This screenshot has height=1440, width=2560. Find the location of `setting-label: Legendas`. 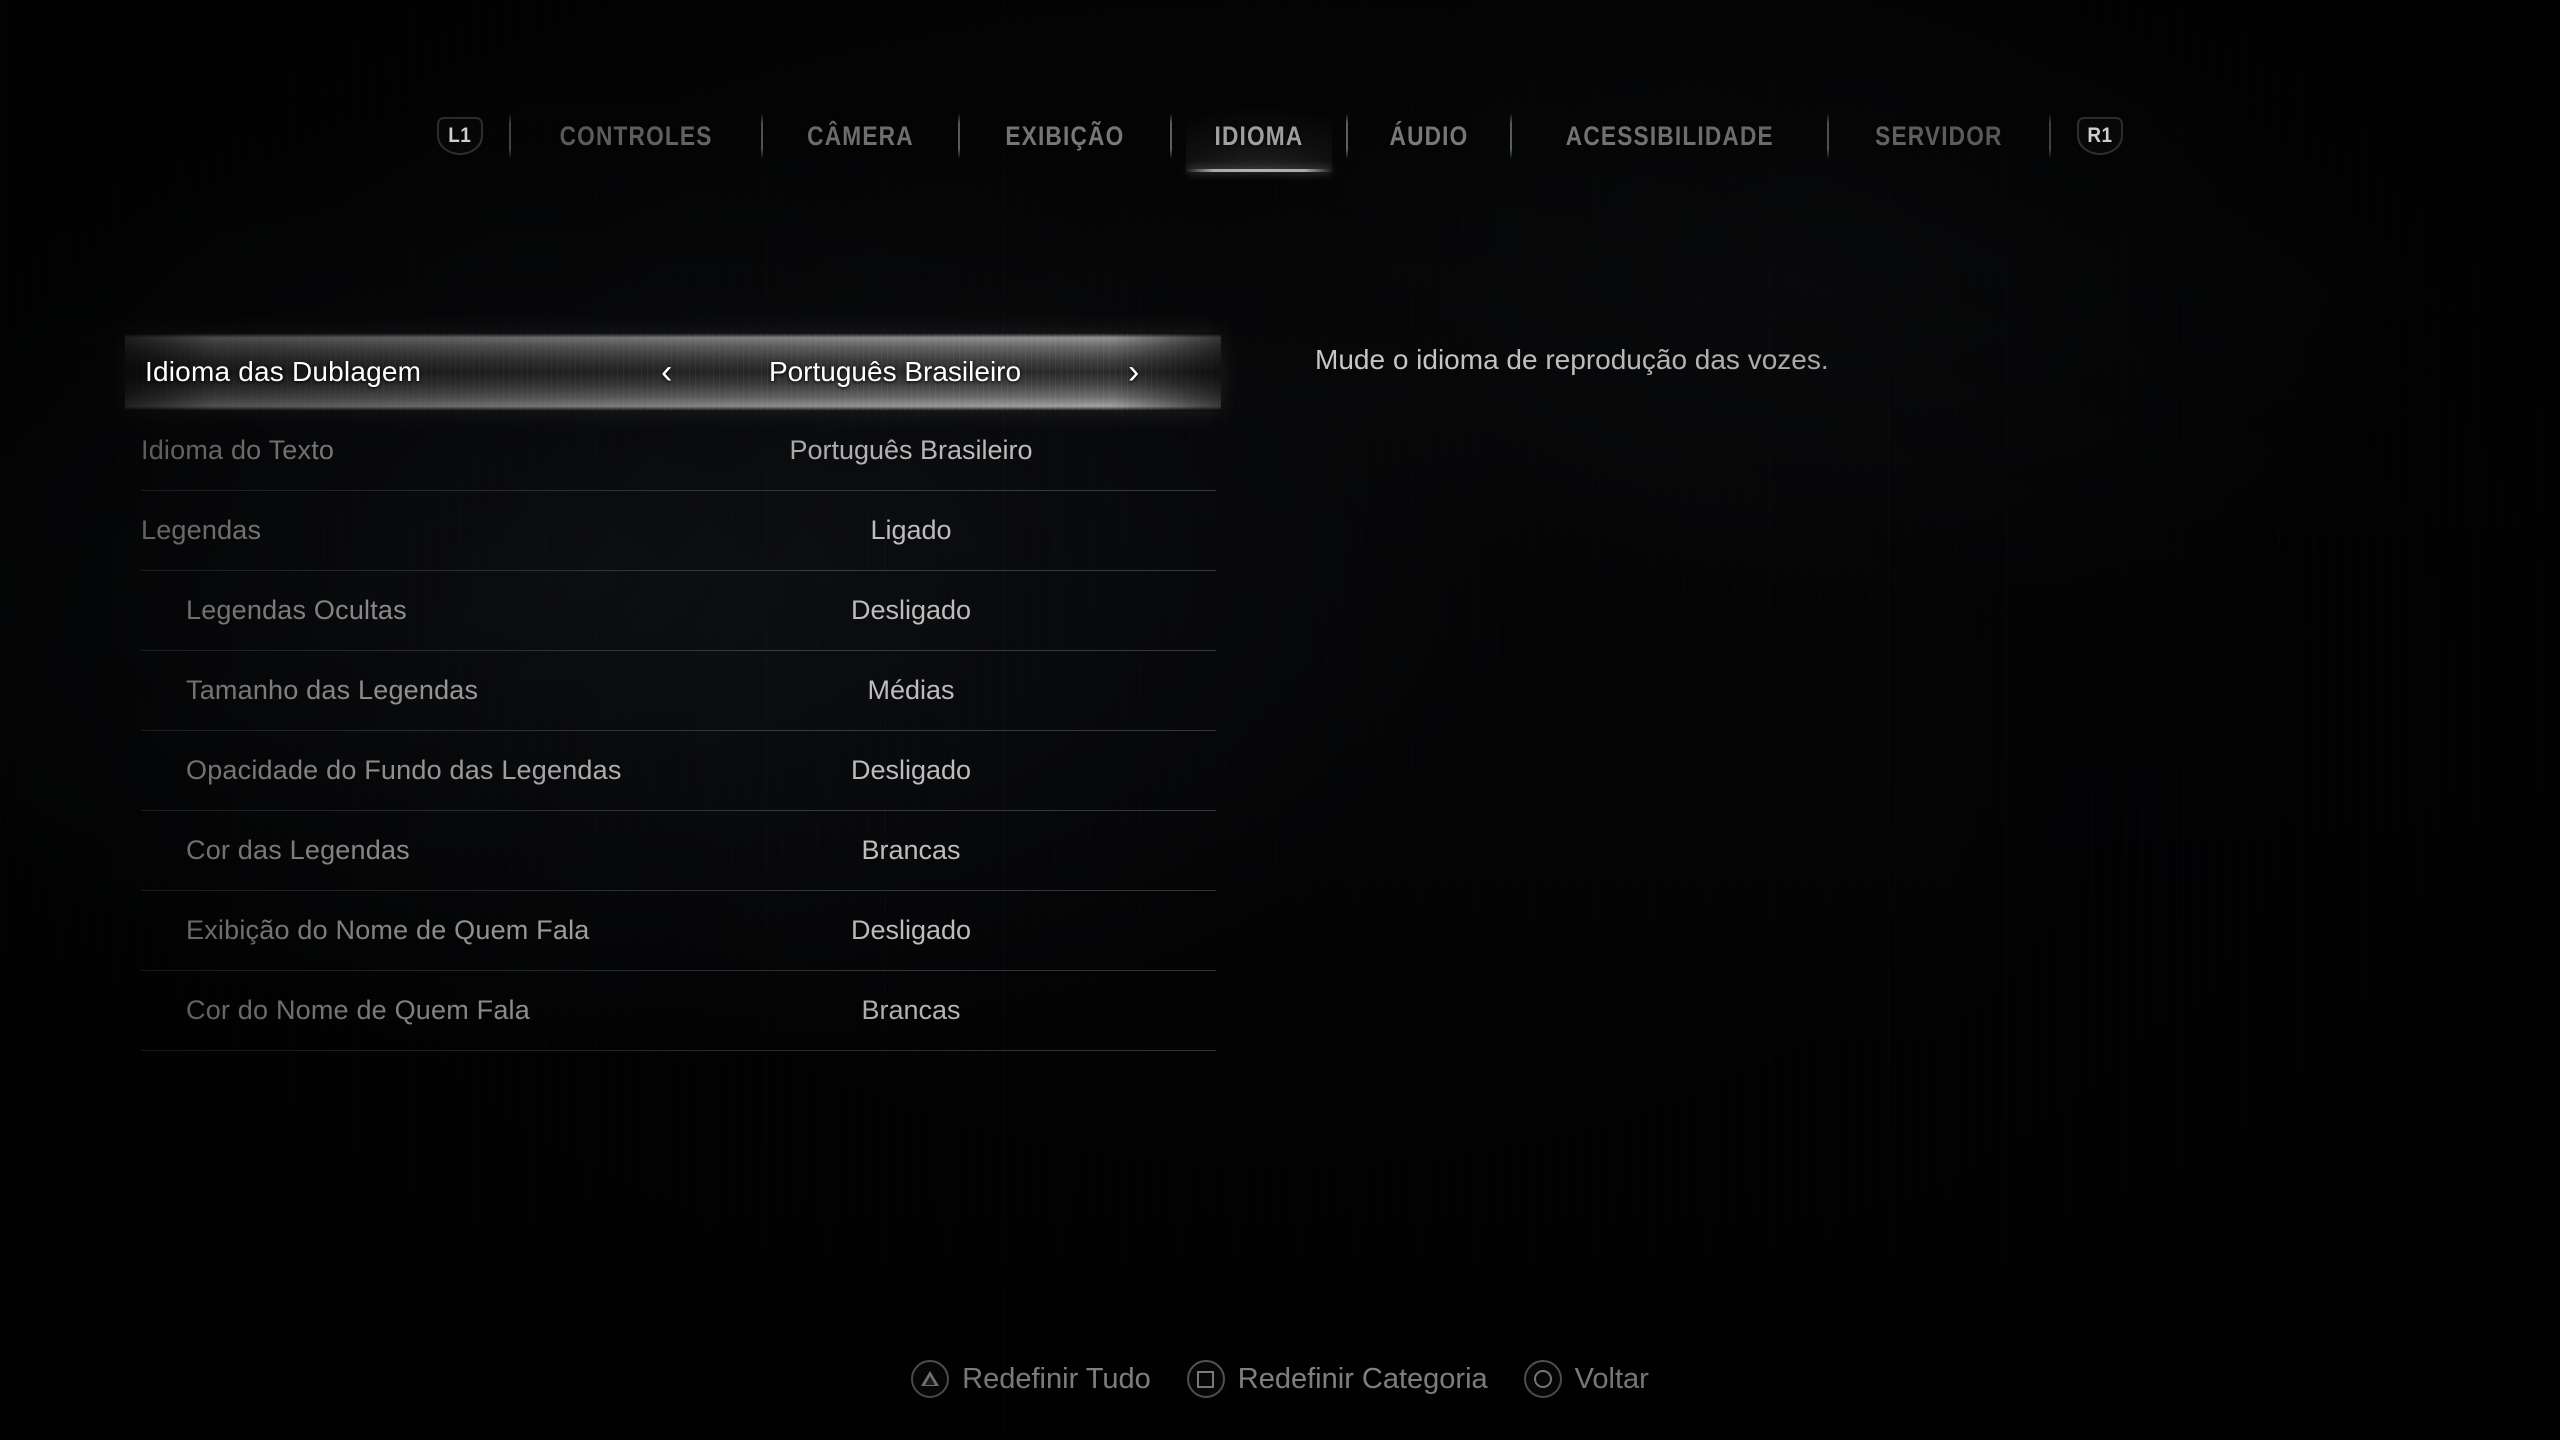

setting-label: Legendas is located at coordinates (201, 530).